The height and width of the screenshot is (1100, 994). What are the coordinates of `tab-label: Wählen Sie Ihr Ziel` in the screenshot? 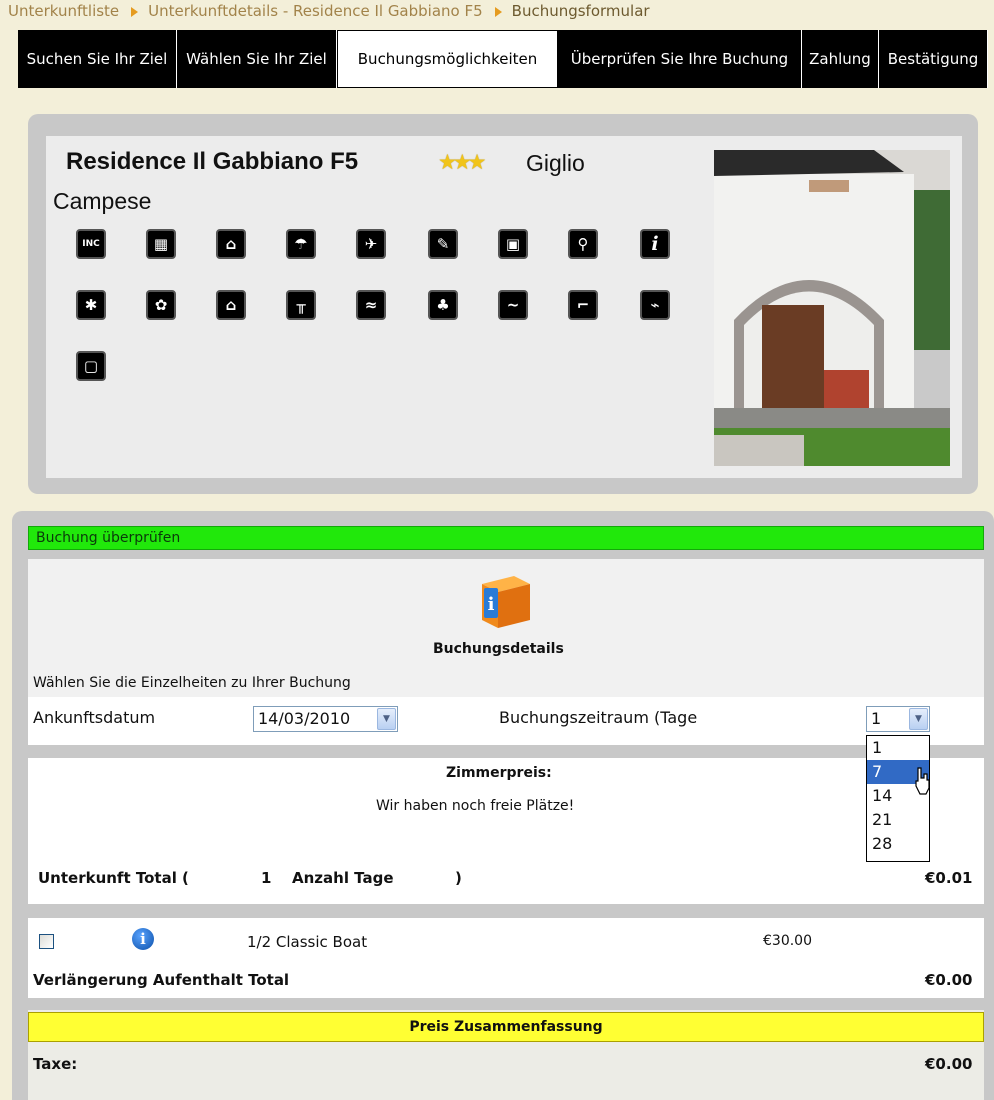 It's located at (256, 59).